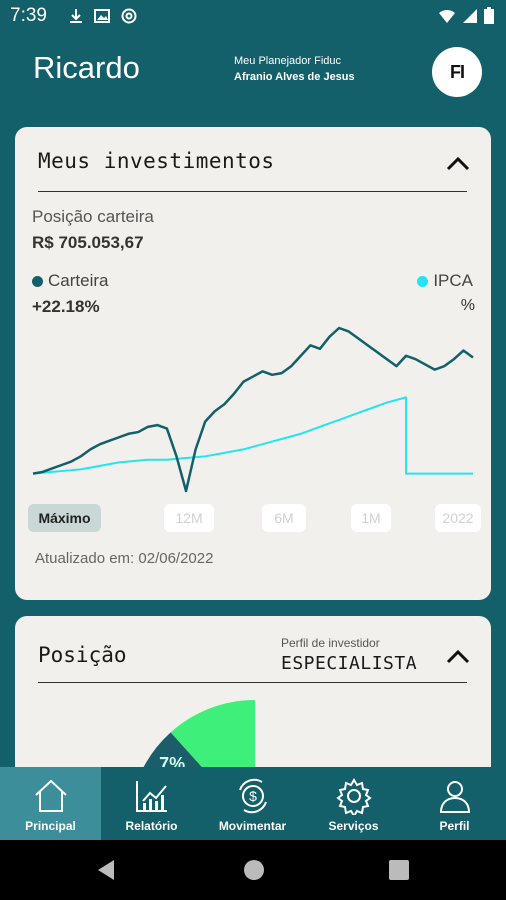 The image size is (506, 900). What do you see at coordinates (453, 280) in the screenshot?
I see `legend-index-label: IPCA` at bounding box center [453, 280].